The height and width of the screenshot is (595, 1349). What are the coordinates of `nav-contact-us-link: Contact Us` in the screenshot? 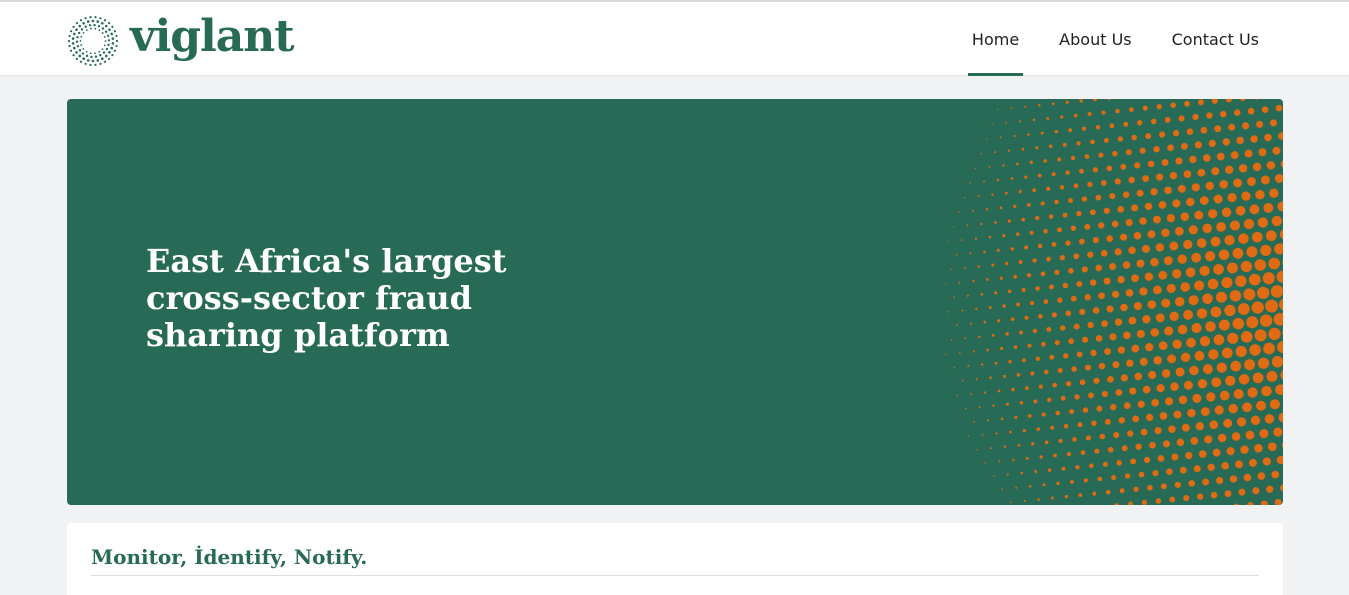 It's located at (1215, 39).